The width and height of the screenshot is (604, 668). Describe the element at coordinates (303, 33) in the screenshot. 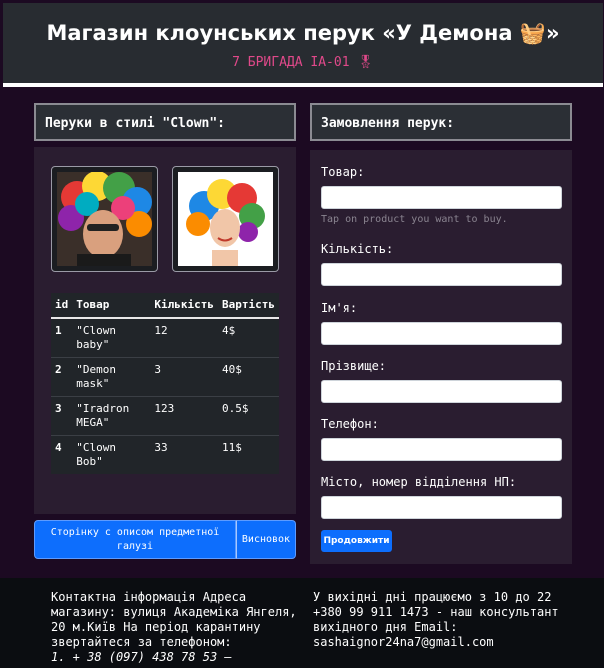

I see `page-title: Магазин клоунських перук «У Демона 🧺»` at that location.